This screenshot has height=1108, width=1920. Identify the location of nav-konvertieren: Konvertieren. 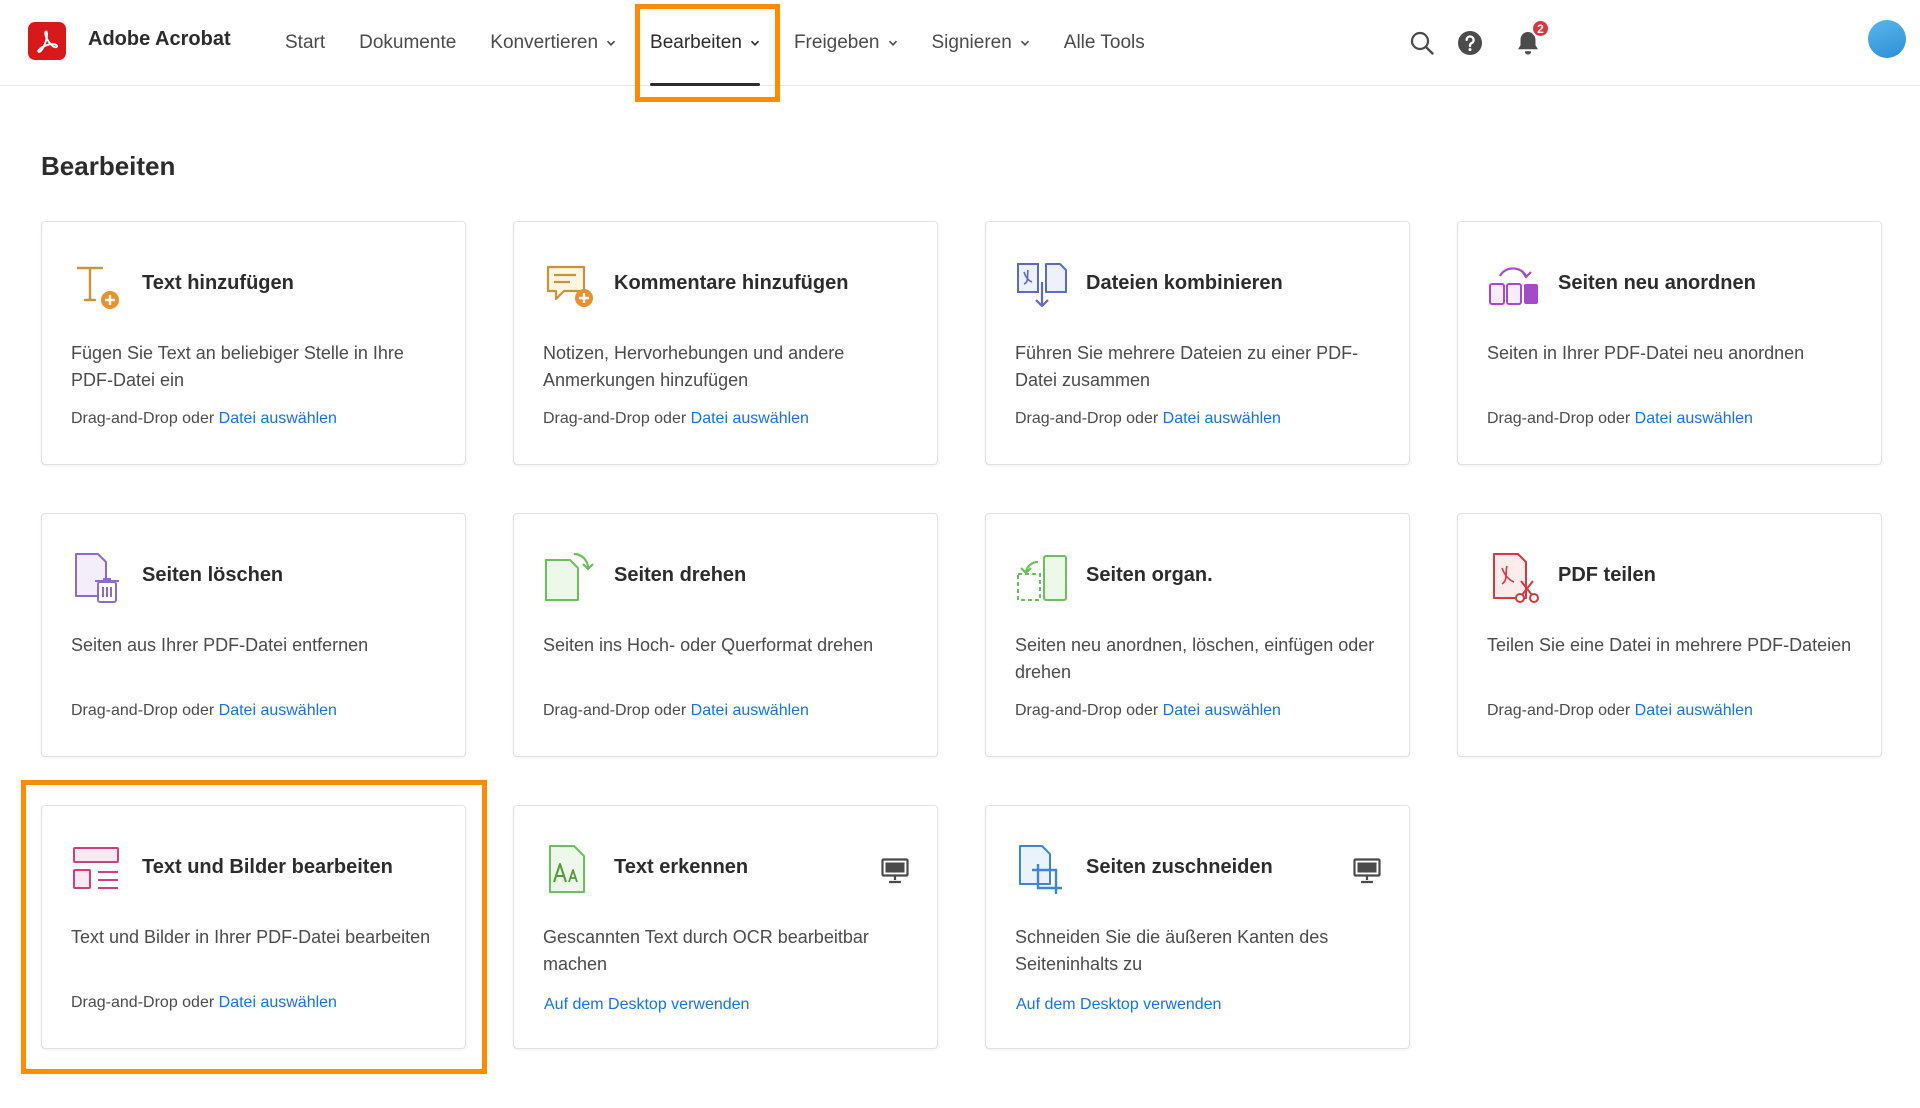
(553, 43).